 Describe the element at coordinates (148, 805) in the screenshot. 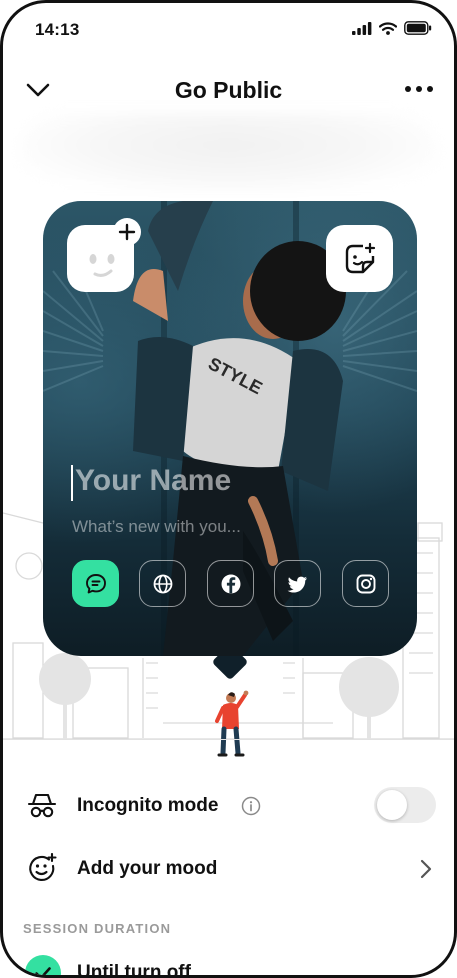

I see `incognito-label: Incognito mode` at that location.